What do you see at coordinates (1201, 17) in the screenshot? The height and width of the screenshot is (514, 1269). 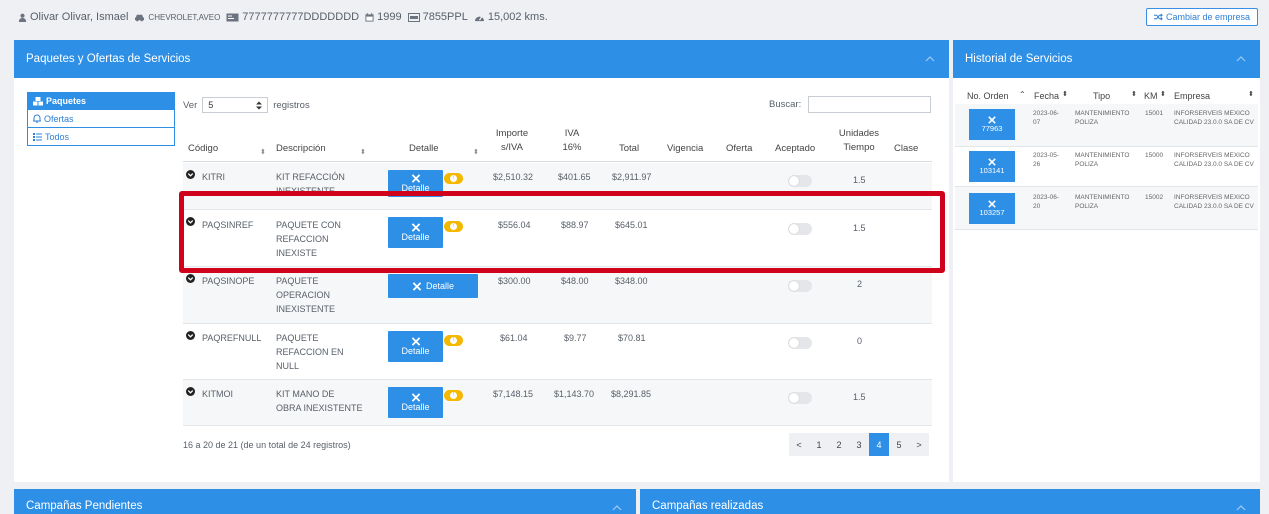 I see `change-company-button: Cambiar de empresa` at bounding box center [1201, 17].